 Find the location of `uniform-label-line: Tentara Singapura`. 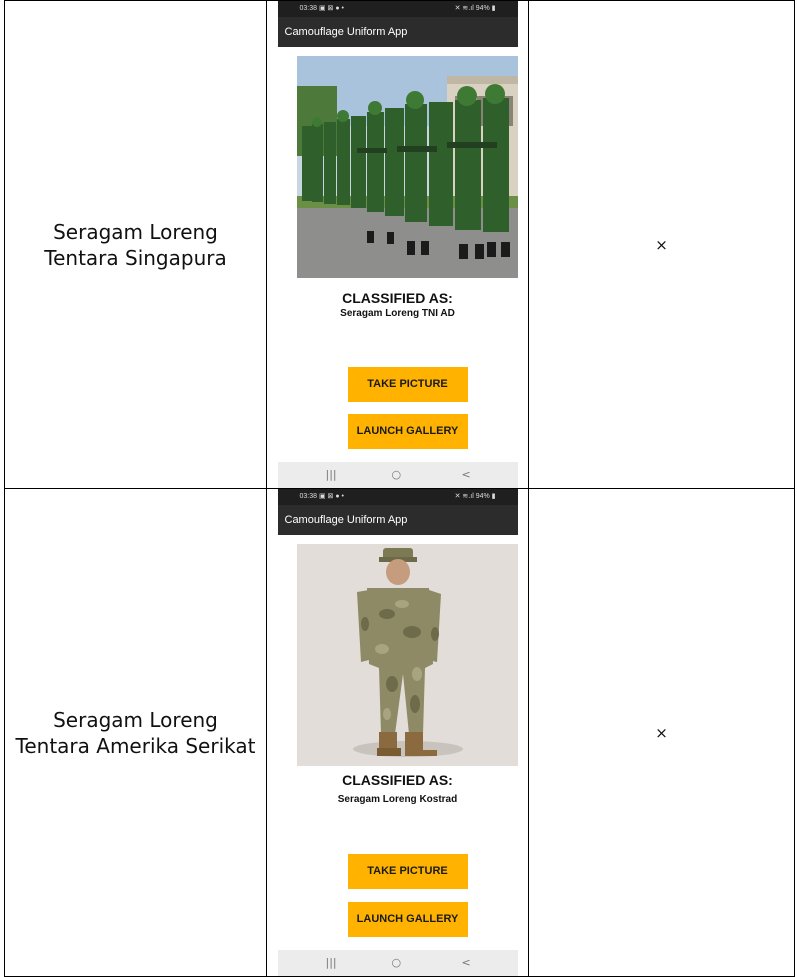

uniform-label-line: Tentara Singapura is located at coordinates (135, 257).